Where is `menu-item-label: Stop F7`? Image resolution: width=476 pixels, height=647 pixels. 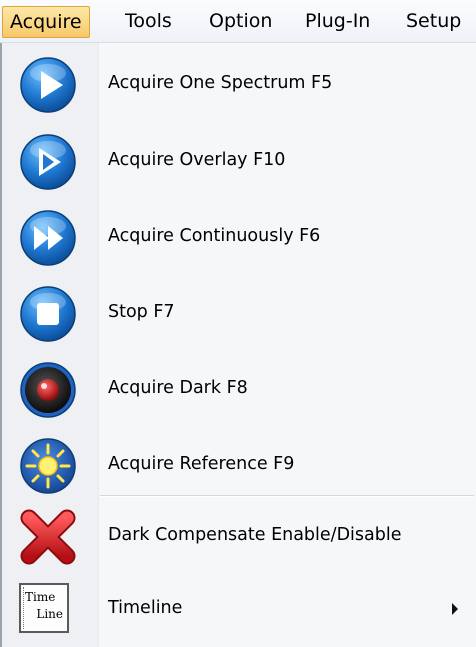 menu-item-label: Stop F7 is located at coordinates (141, 312).